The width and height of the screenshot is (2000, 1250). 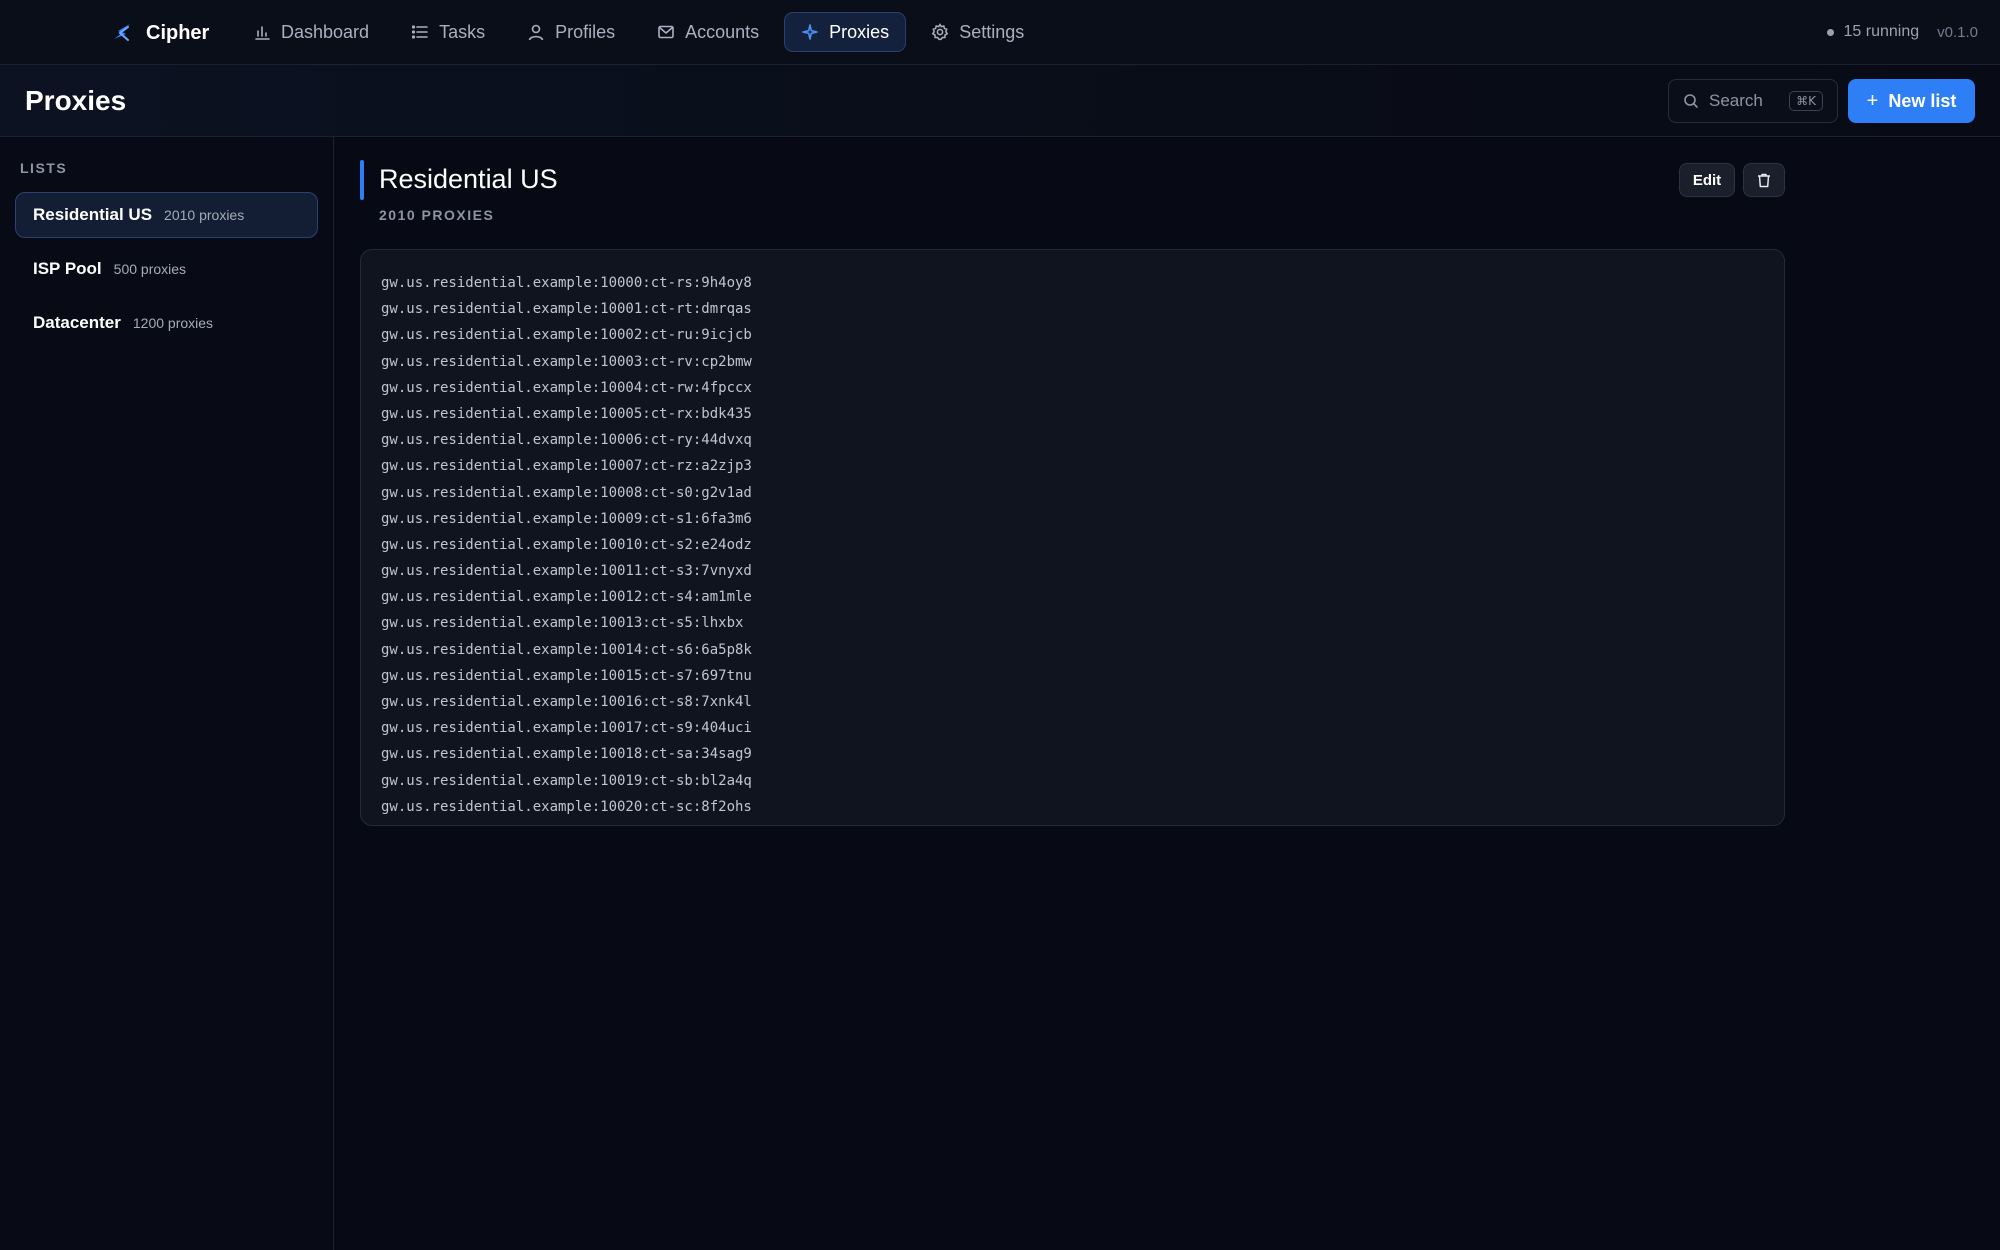 I want to click on mail-icon, so click(x=666, y=32).